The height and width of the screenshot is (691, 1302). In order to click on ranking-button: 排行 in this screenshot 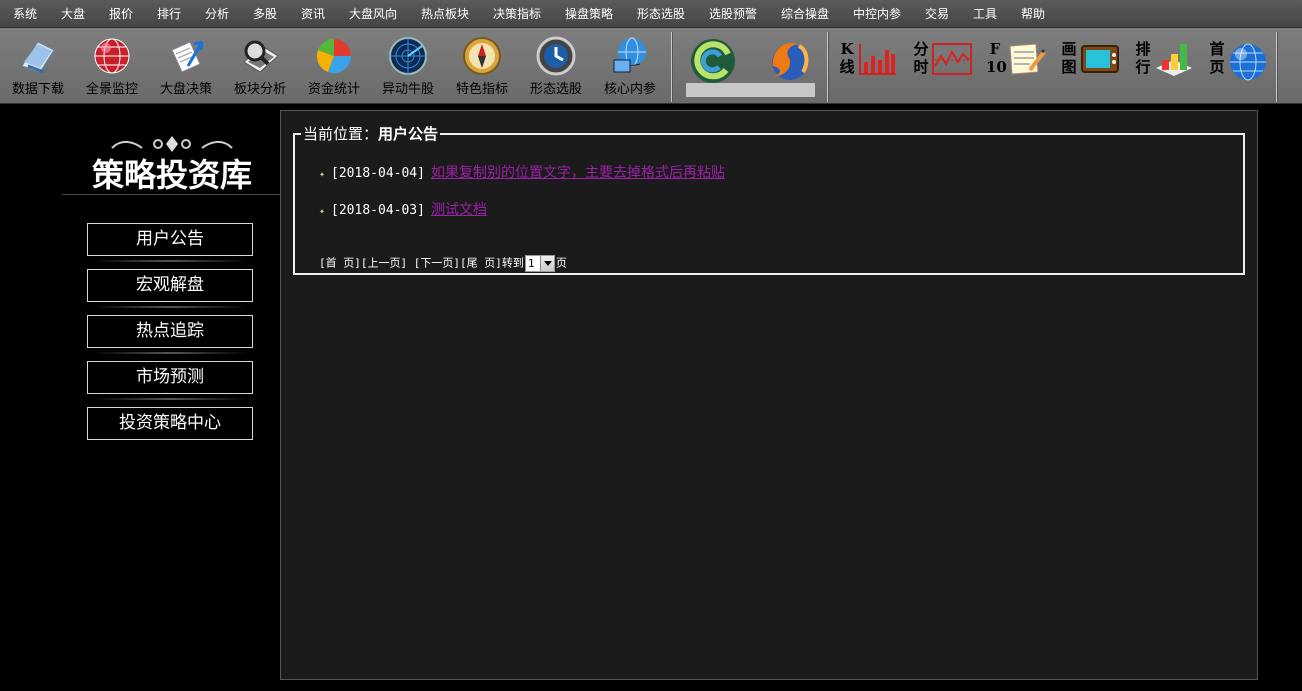, I will do `click(1169, 65)`.